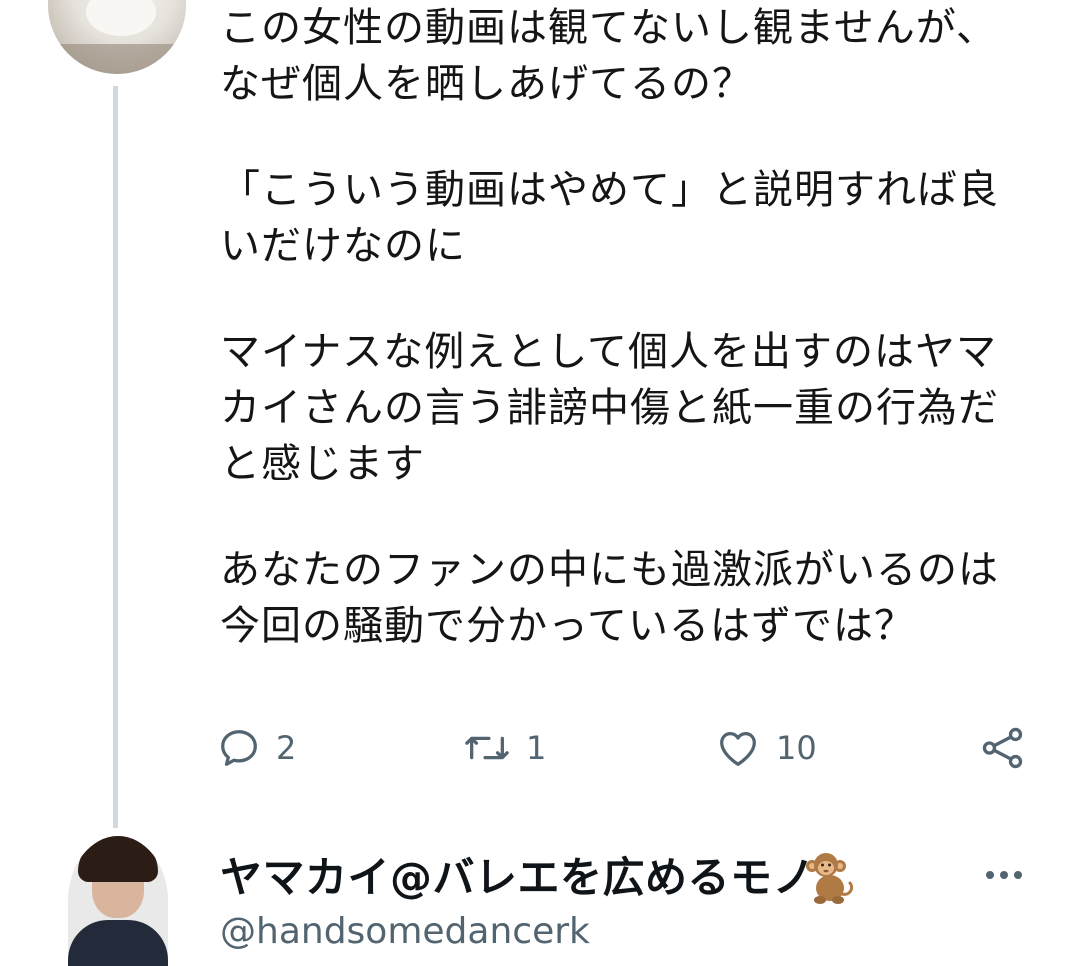 The image size is (1077, 966). I want to click on like-button: 10, so click(765, 748).